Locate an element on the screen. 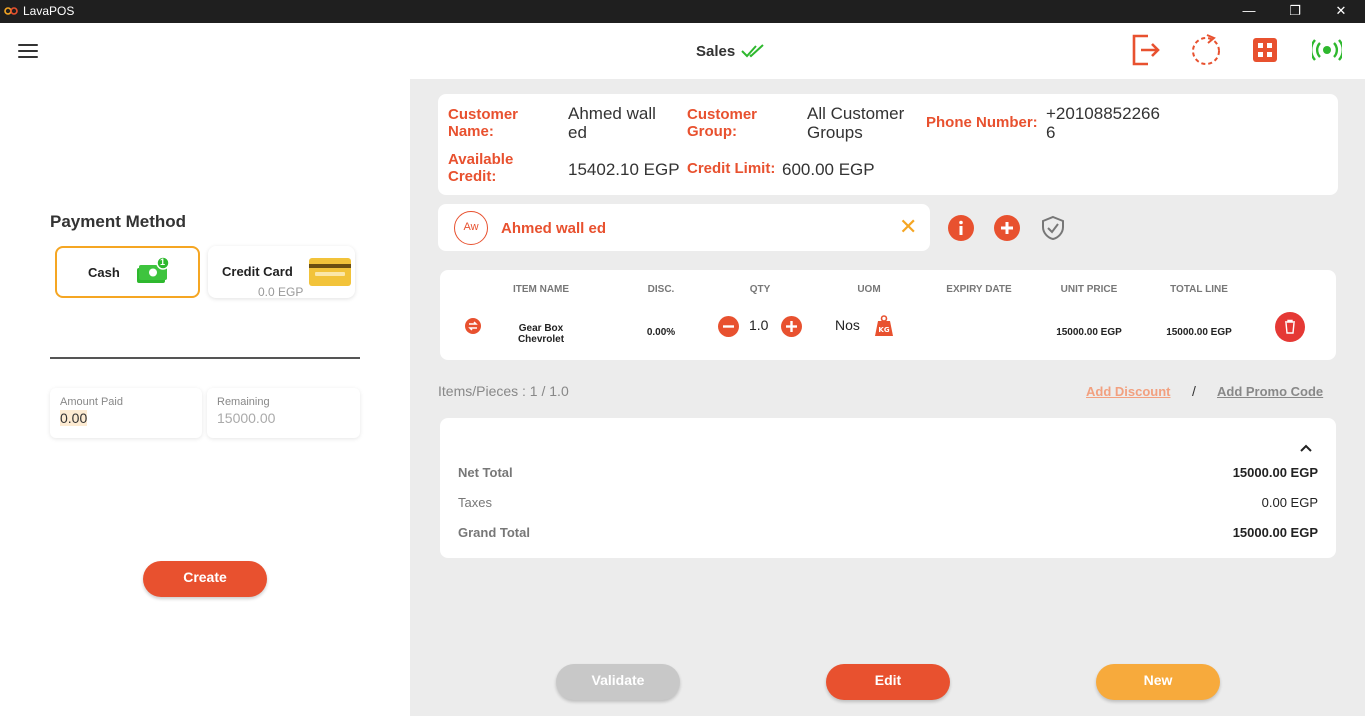  item-name-line1: Gear Box is located at coordinates (541, 328).